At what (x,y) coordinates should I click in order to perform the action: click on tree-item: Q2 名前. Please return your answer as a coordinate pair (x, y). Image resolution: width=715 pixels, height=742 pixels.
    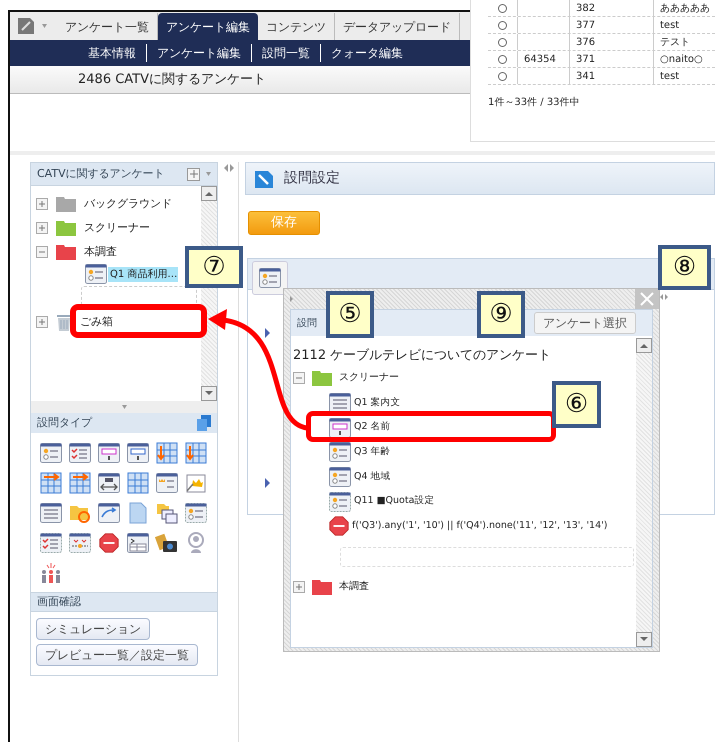
    Looking at the image, I should click on (372, 427).